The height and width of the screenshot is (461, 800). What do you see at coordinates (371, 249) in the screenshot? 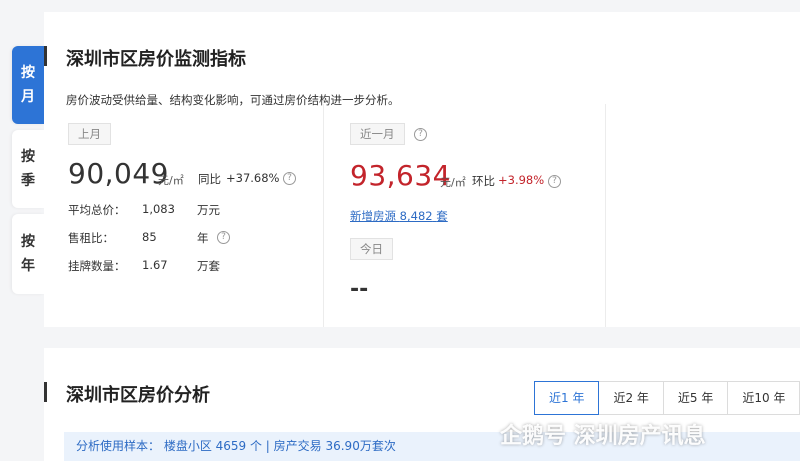
I see `today-tag: 今日` at bounding box center [371, 249].